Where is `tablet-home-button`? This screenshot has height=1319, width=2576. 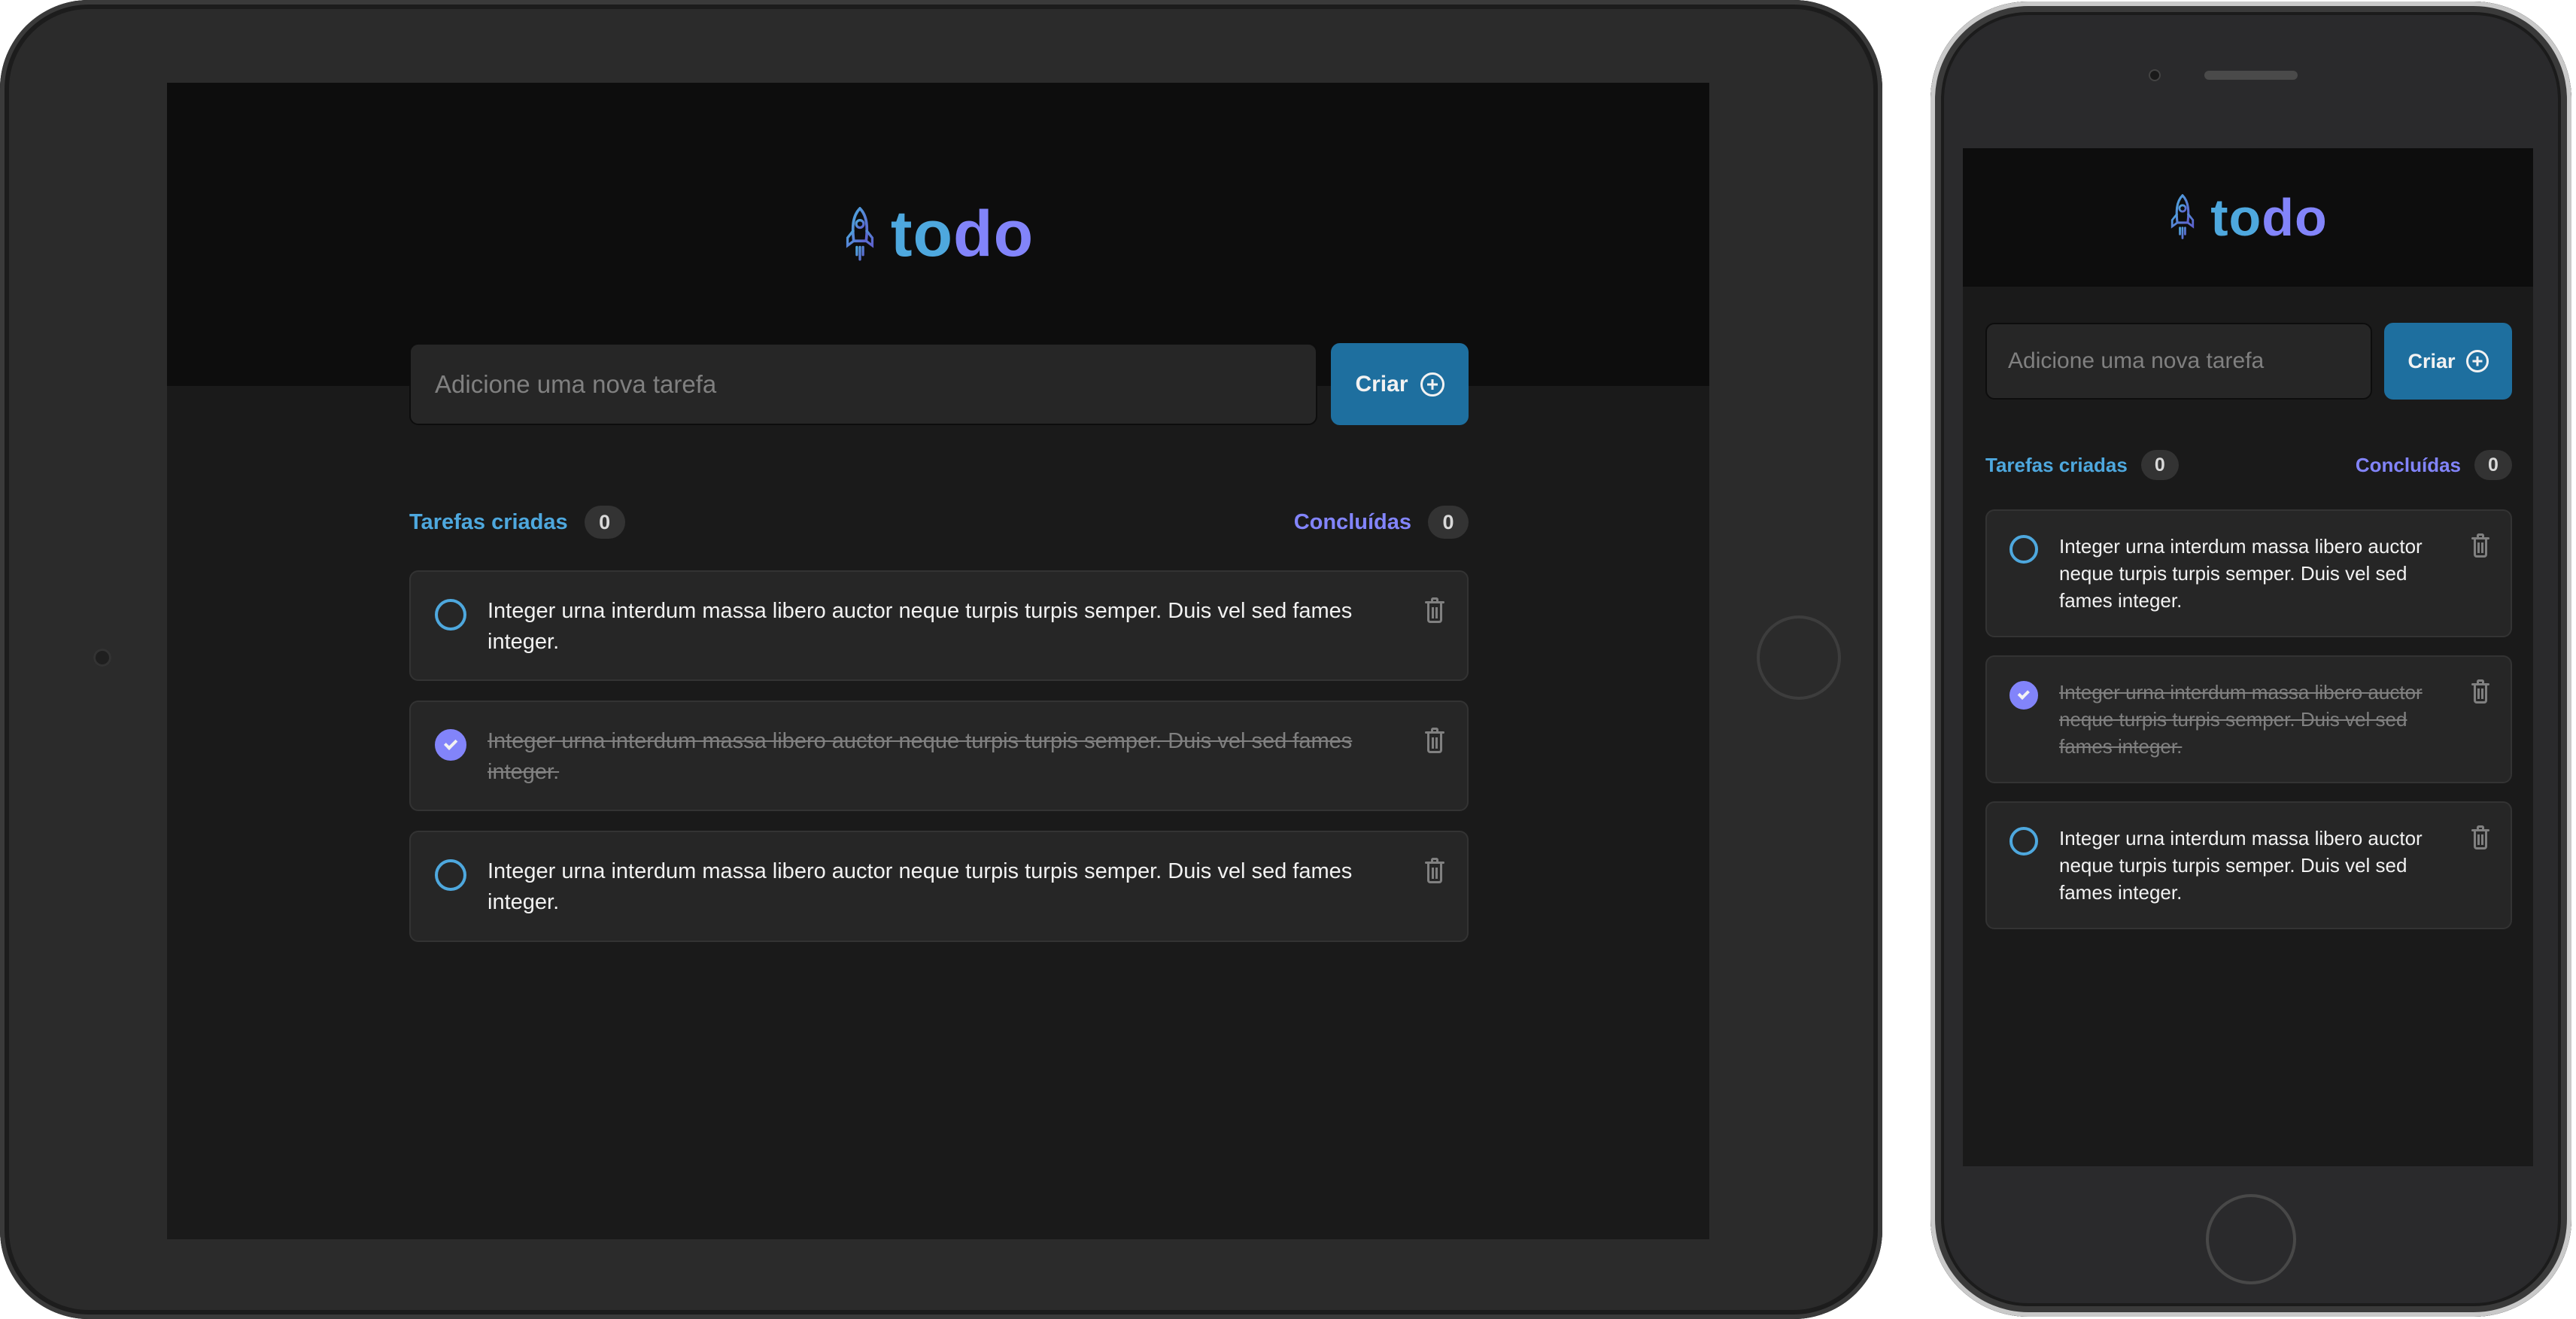 tablet-home-button is located at coordinates (1799, 657).